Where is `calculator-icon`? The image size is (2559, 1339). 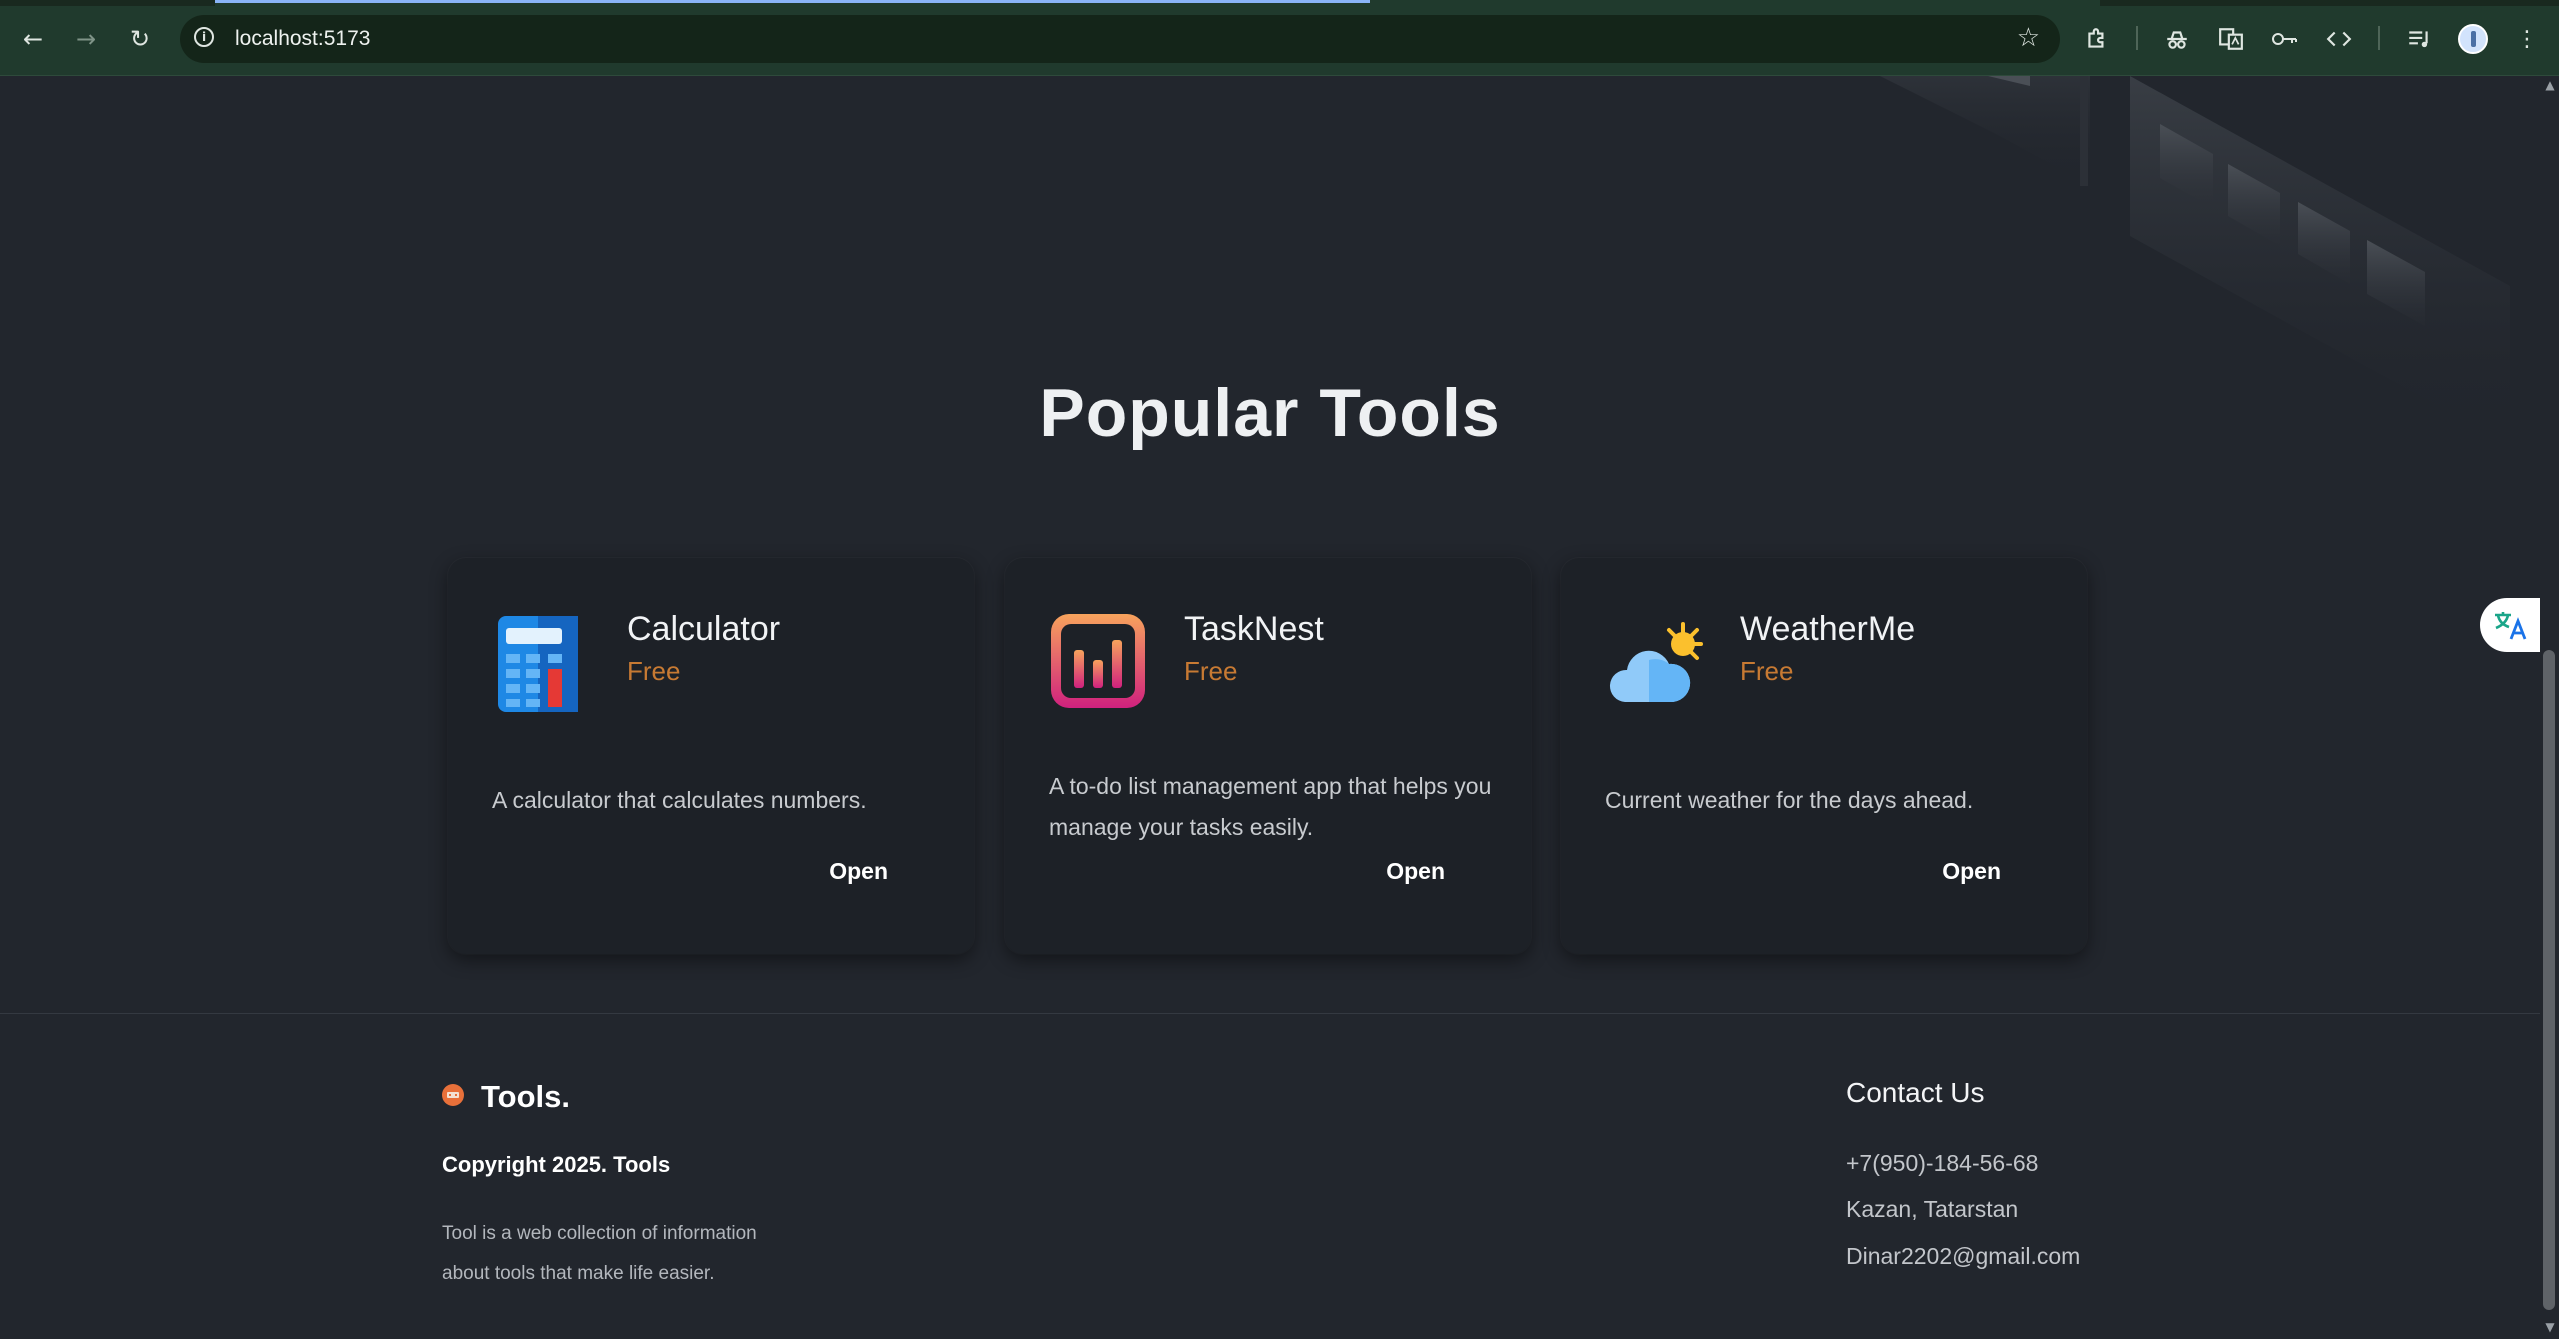 calculator-icon is located at coordinates (538, 664).